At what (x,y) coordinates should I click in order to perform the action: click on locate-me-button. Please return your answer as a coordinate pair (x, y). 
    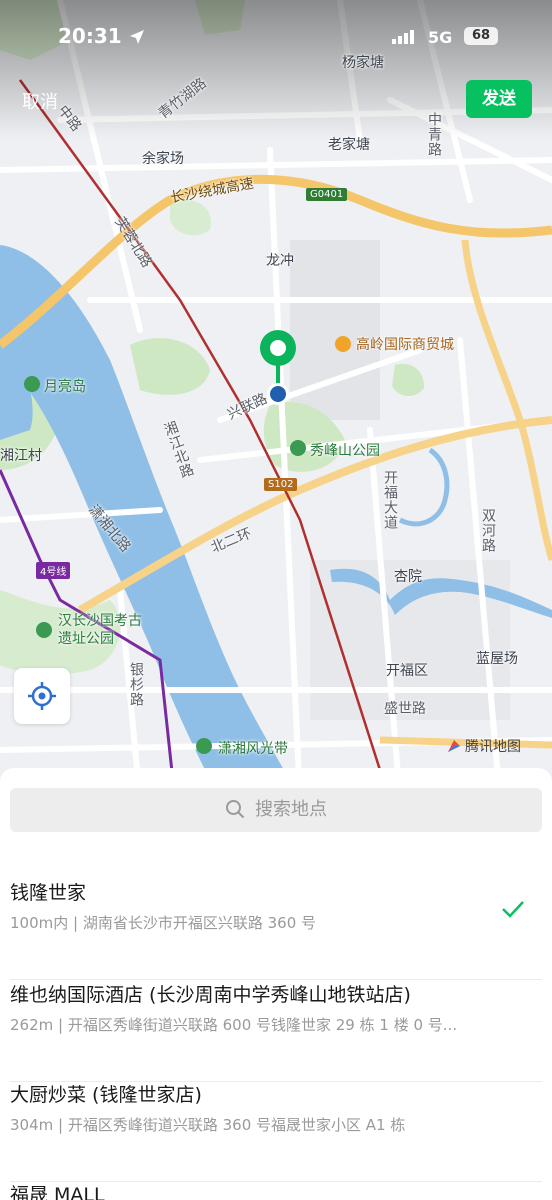
    Looking at the image, I should click on (42, 696).